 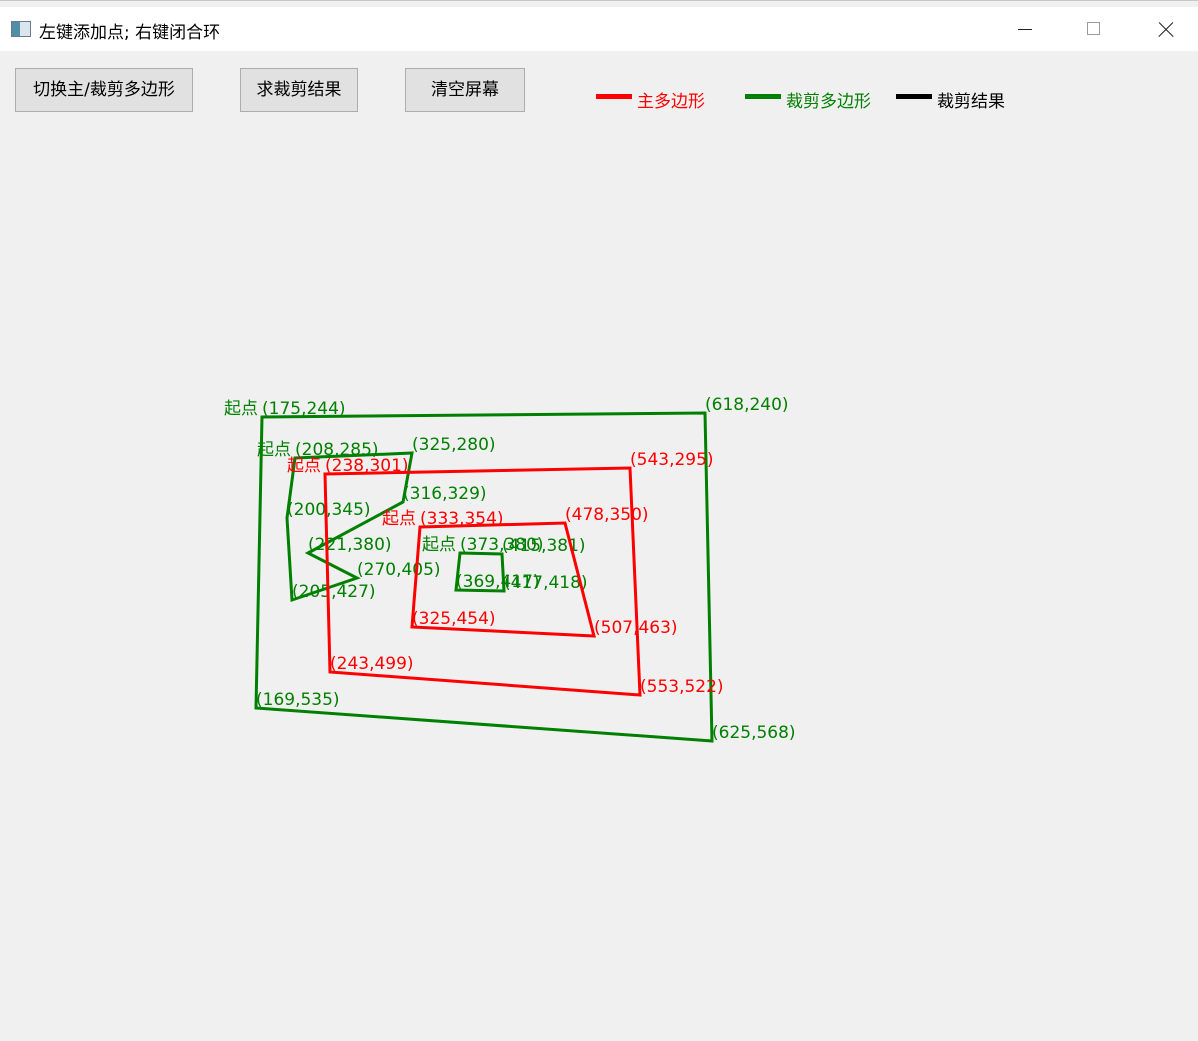 I want to click on vertex-label: (325,454), so click(x=454, y=619).